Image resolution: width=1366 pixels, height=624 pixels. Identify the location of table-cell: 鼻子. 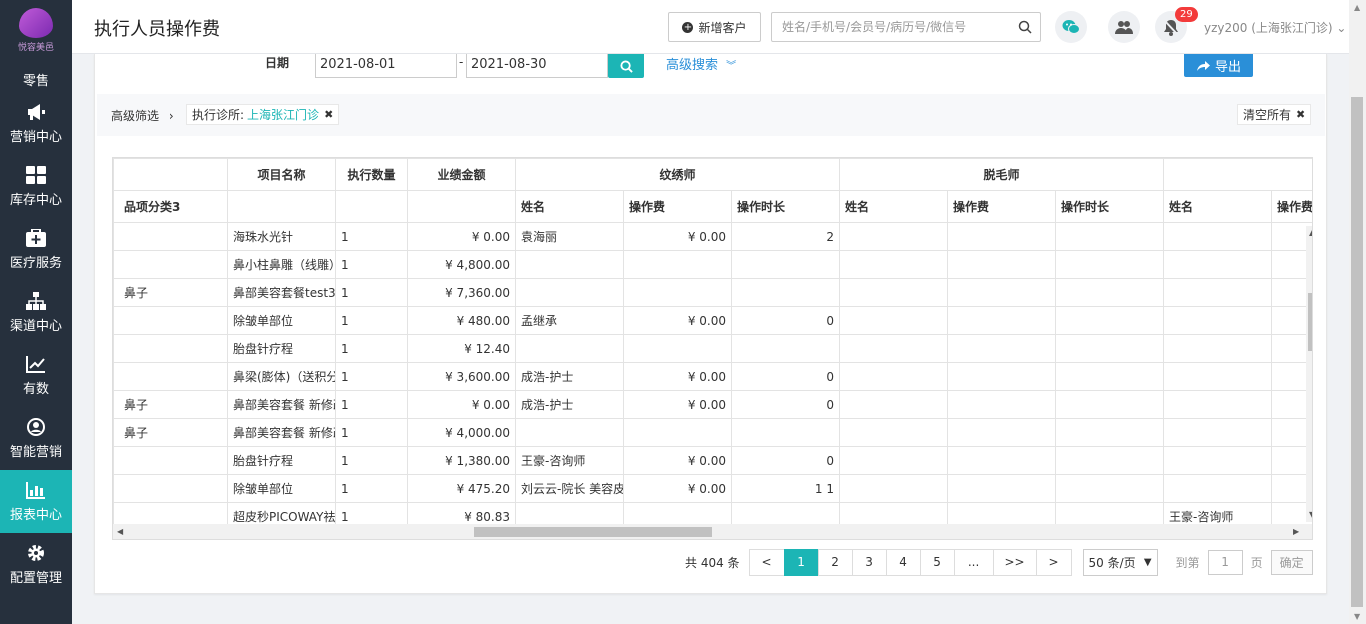
(170, 292).